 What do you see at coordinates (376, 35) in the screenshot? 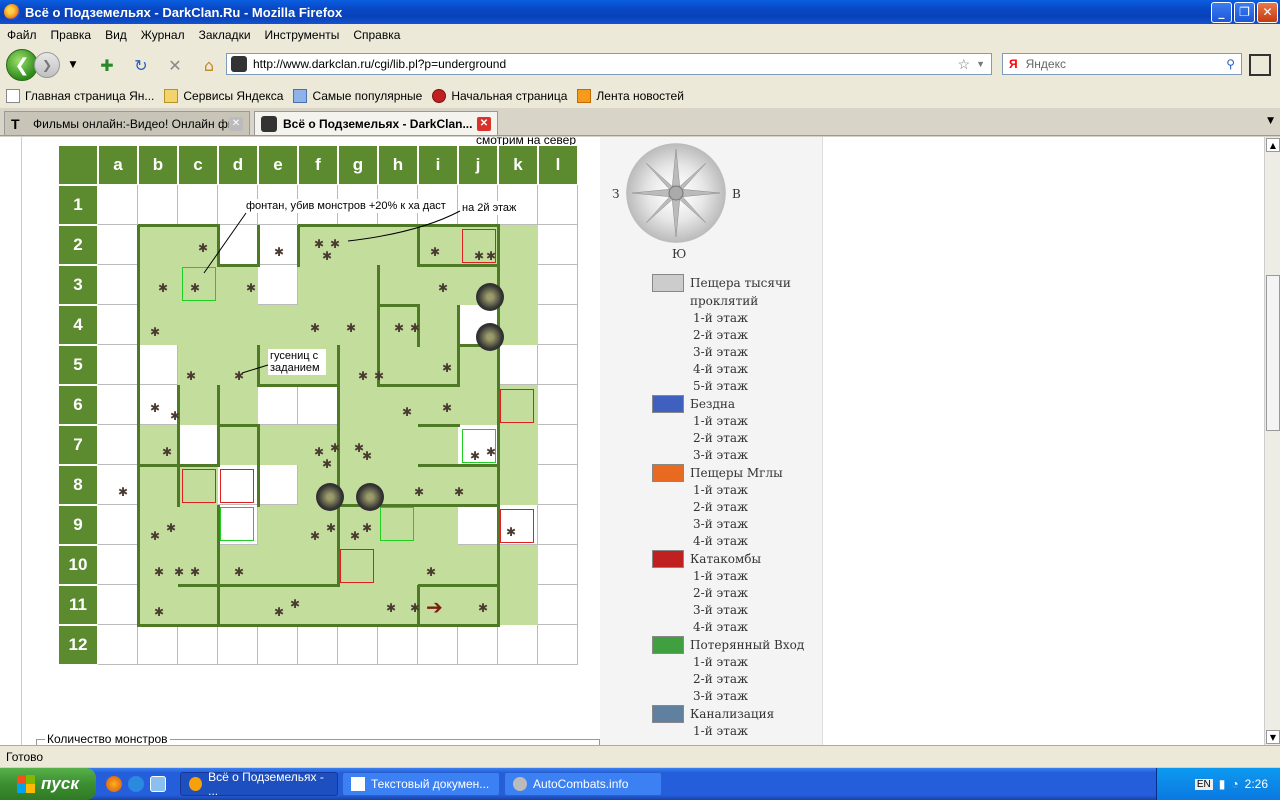
I see `menu-help: Справка` at bounding box center [376, 35].